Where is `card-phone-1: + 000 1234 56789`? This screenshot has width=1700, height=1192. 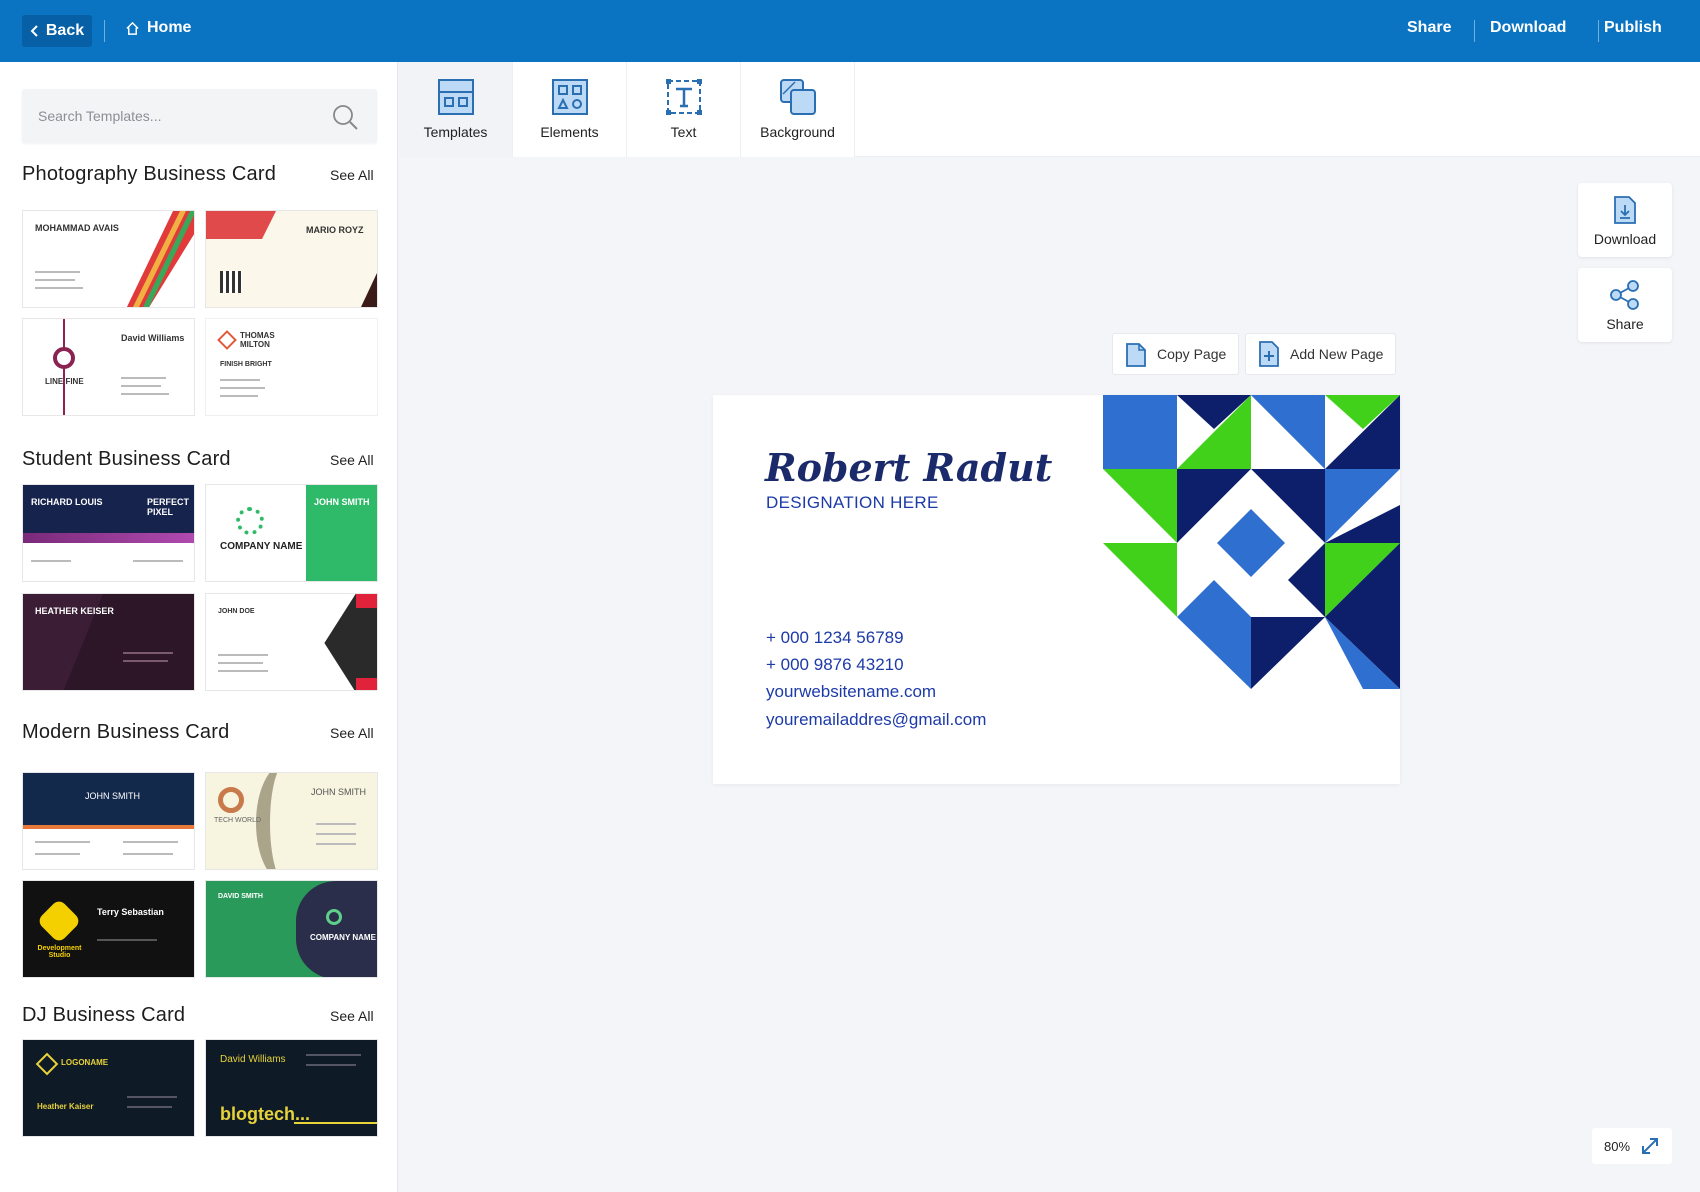 card-phone-1: + 000 1234 56789 is located at coordinates (835, 638).